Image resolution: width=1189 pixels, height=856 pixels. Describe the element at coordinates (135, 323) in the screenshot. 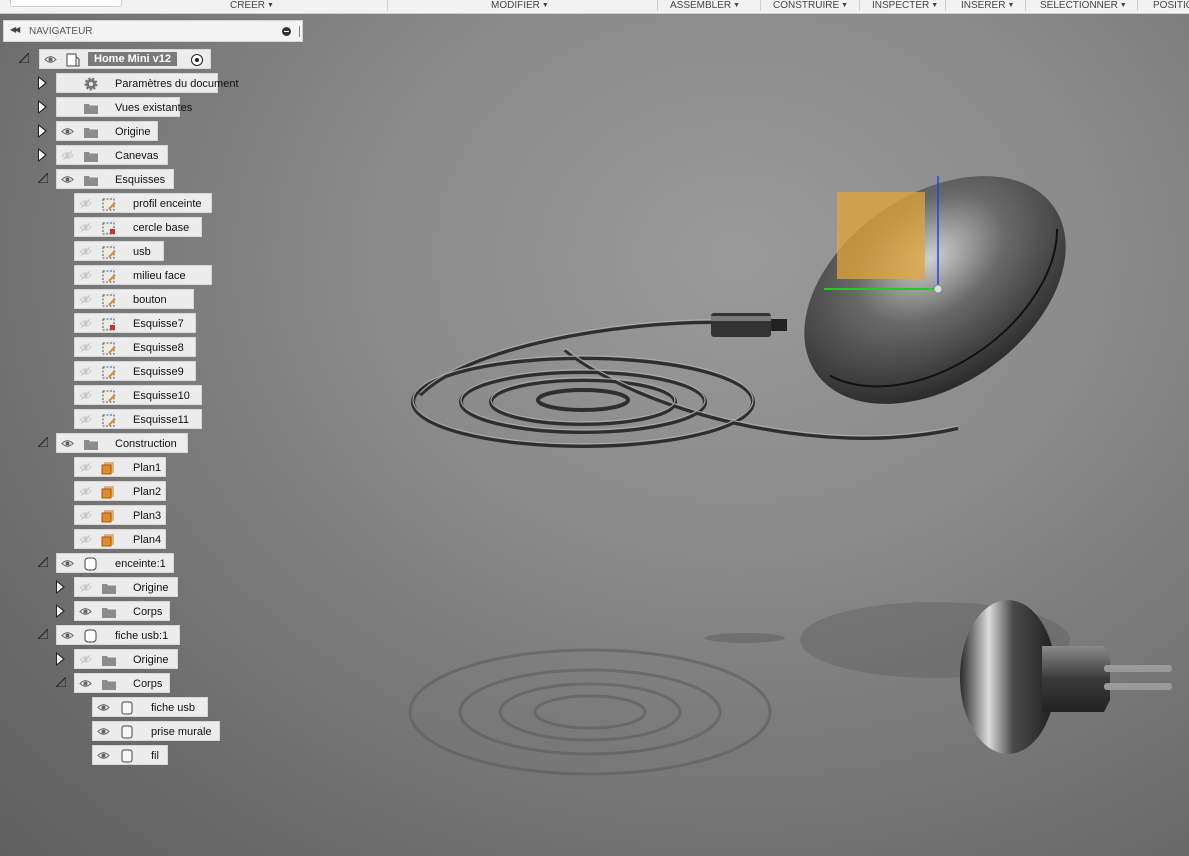

I see `tree-item-node: Esquisse7` at that location.